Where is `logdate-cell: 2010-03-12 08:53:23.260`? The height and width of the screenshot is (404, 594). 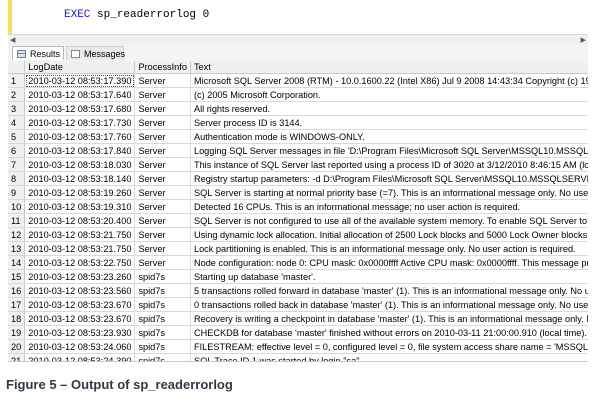
logdate-cell: 2010-03-12 08:53:23.260 is located at coordinates (80, 276).